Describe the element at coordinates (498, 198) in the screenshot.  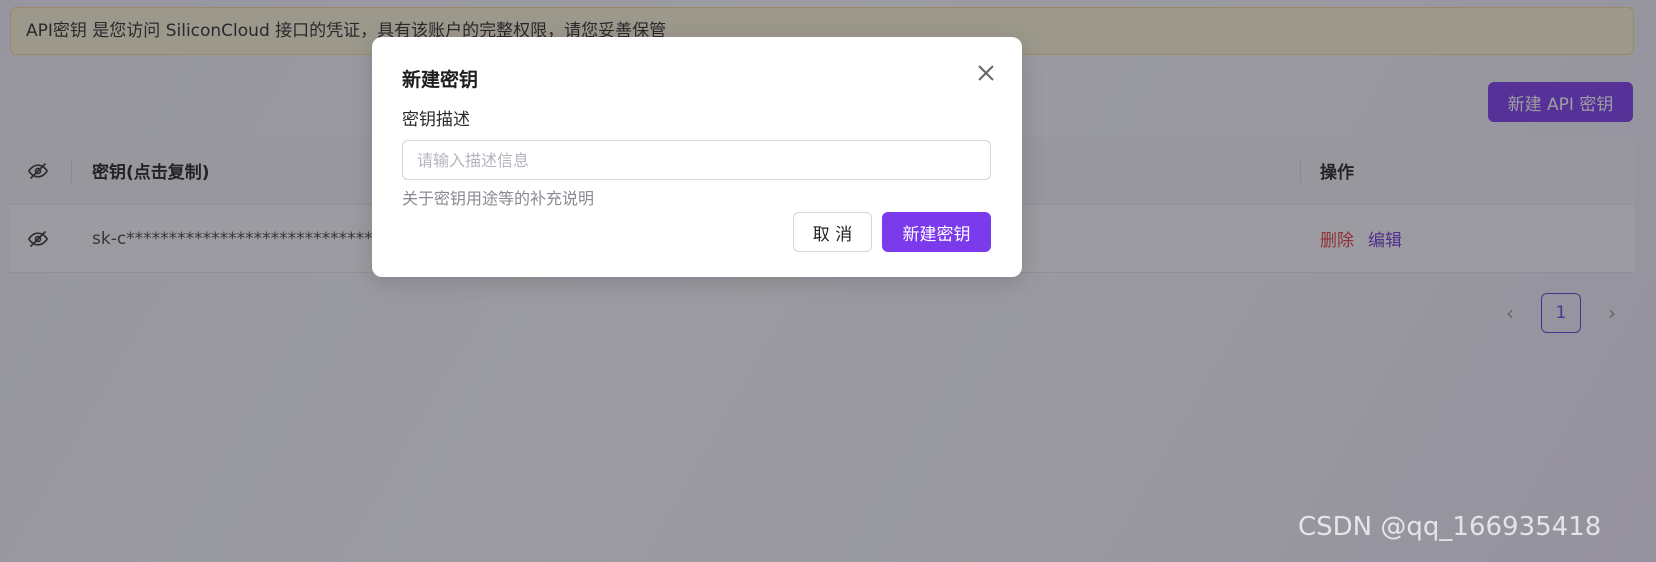
I see `description-help: 关于密钥用途等的补充说明` at that location.